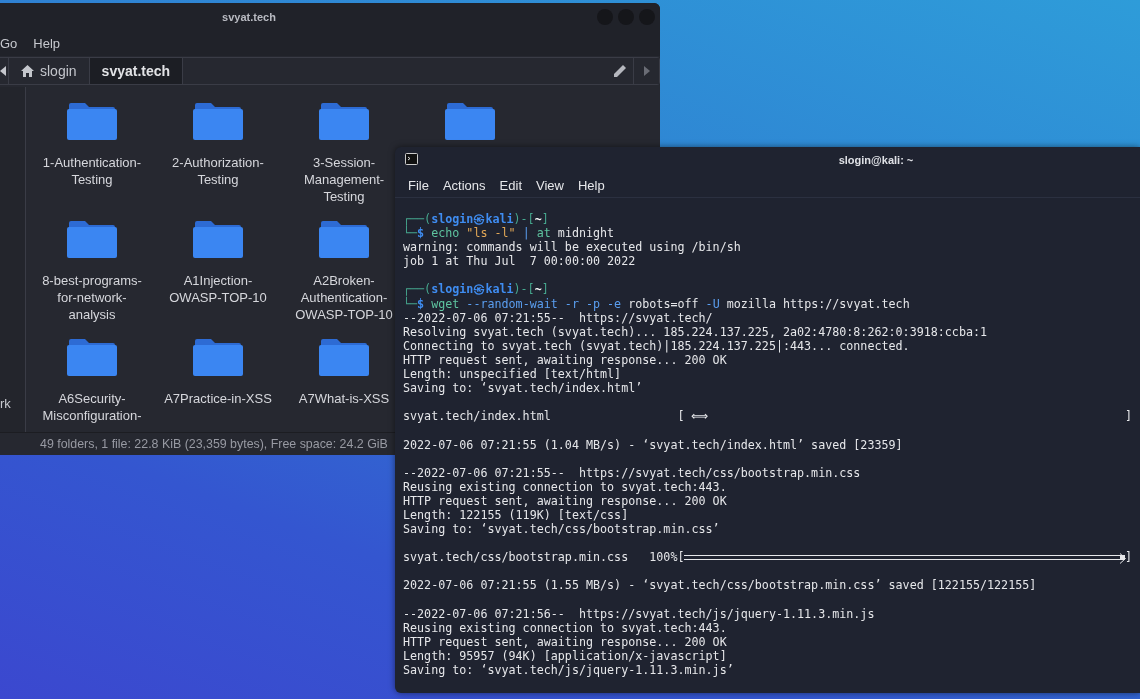  Describe the element at coordinates (558, 317) in the screenshot. I see `terminal-line: --2022-07-06 07:21:55-- https://svyat.tech/` at that location.